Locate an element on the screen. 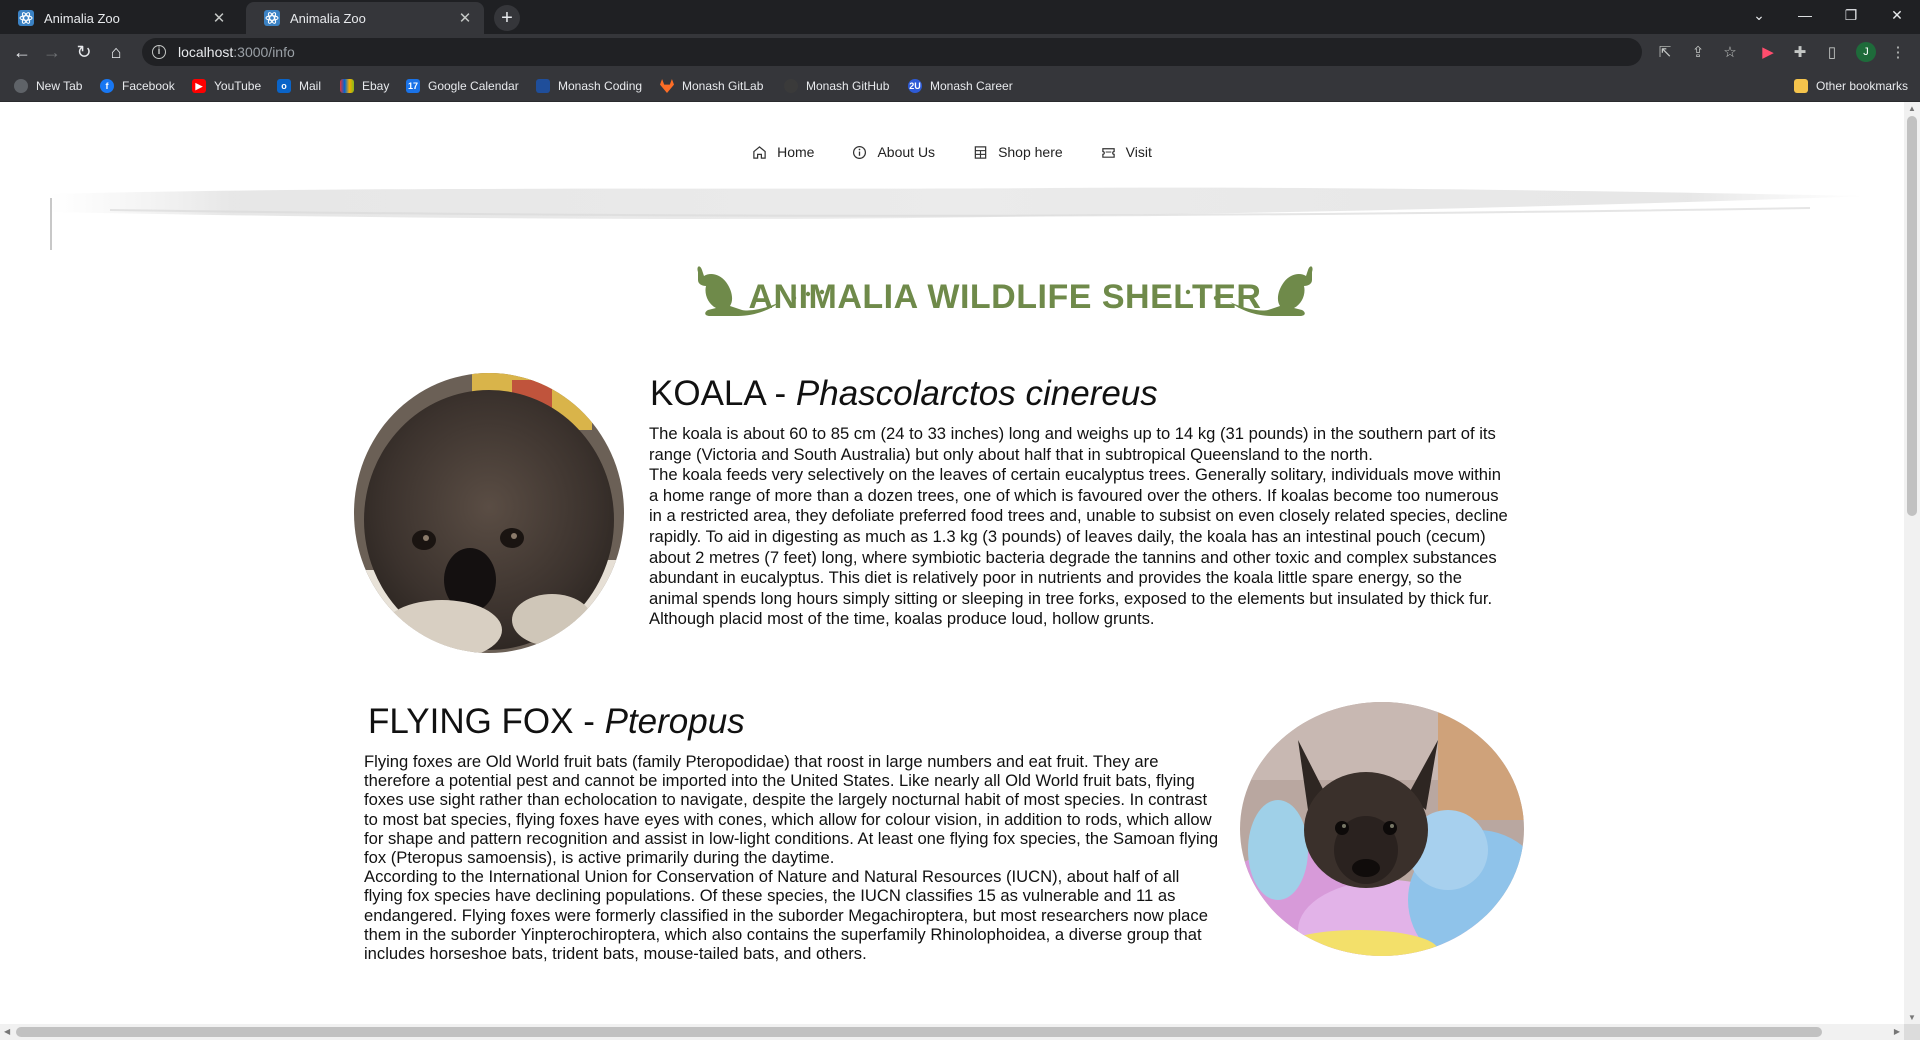  flying-fox-title: FLYING FOX - Pteropus is located at coordinates (556, 722).